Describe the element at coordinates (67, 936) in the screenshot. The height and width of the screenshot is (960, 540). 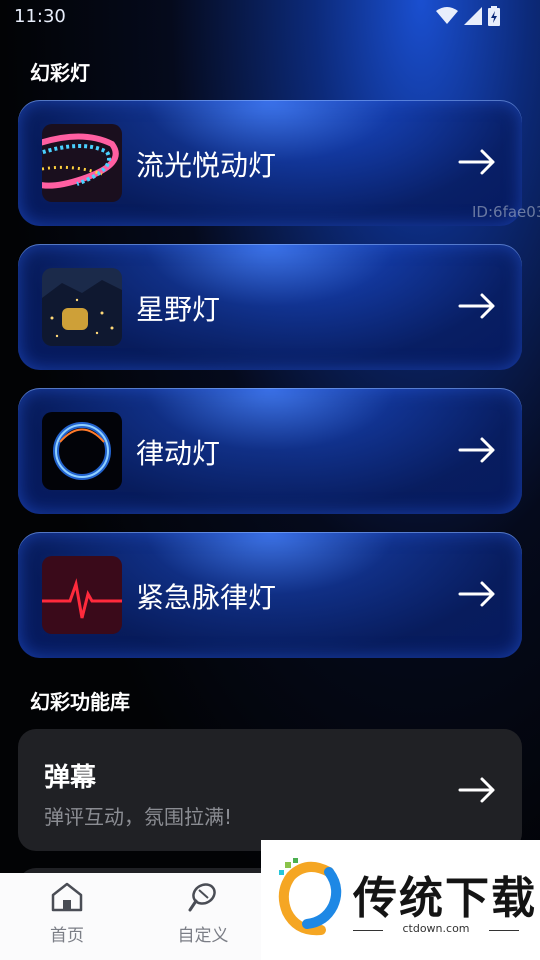
I see `tab-label: 首页` at that location.